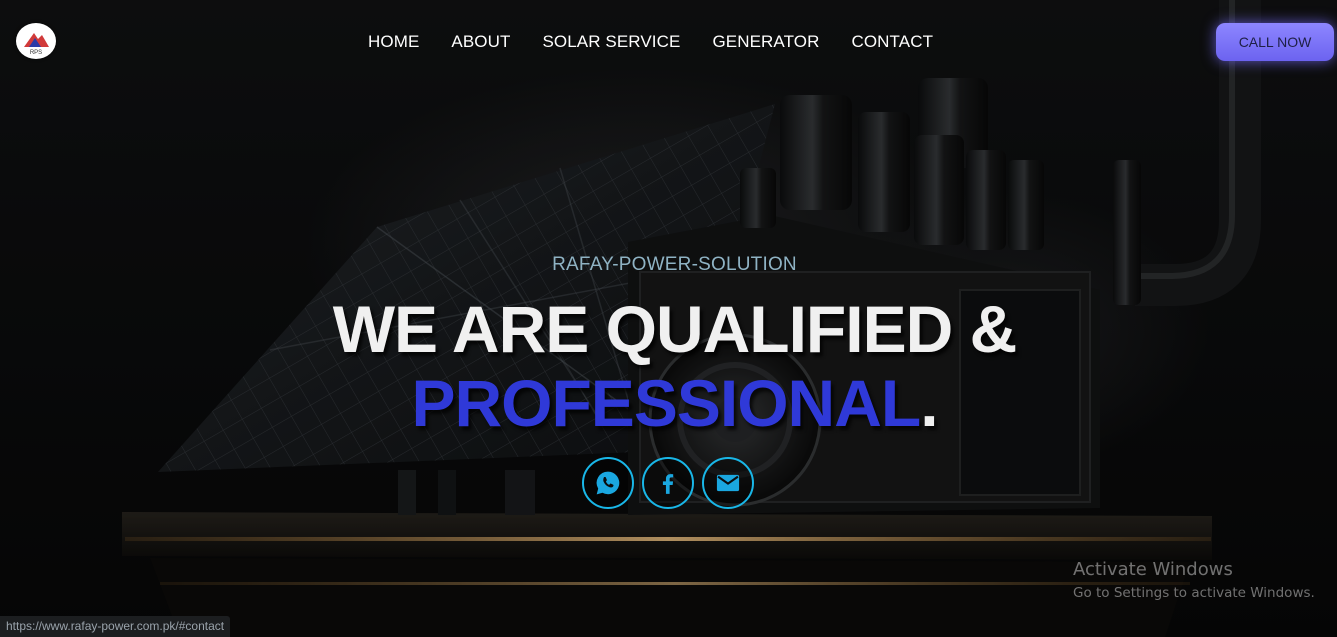 The width and height of the screenshot is (1337, 637). Describe the element at coordinates (393, 42) in the screenshot. I see `nav-home: HOME` at that location.